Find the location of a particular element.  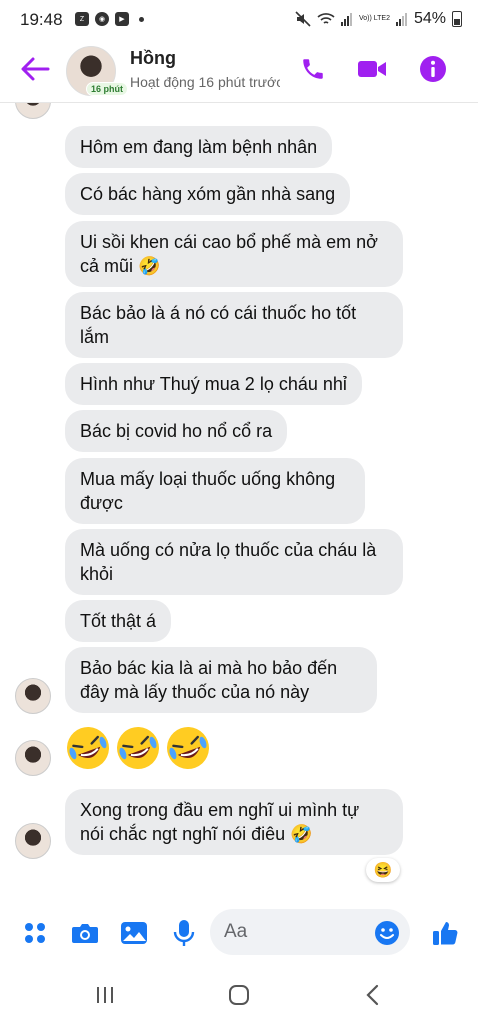

message-bubble: Hình như Thuý mua 2 lọ cháu nhỉ is located at coordinates (213, 384).